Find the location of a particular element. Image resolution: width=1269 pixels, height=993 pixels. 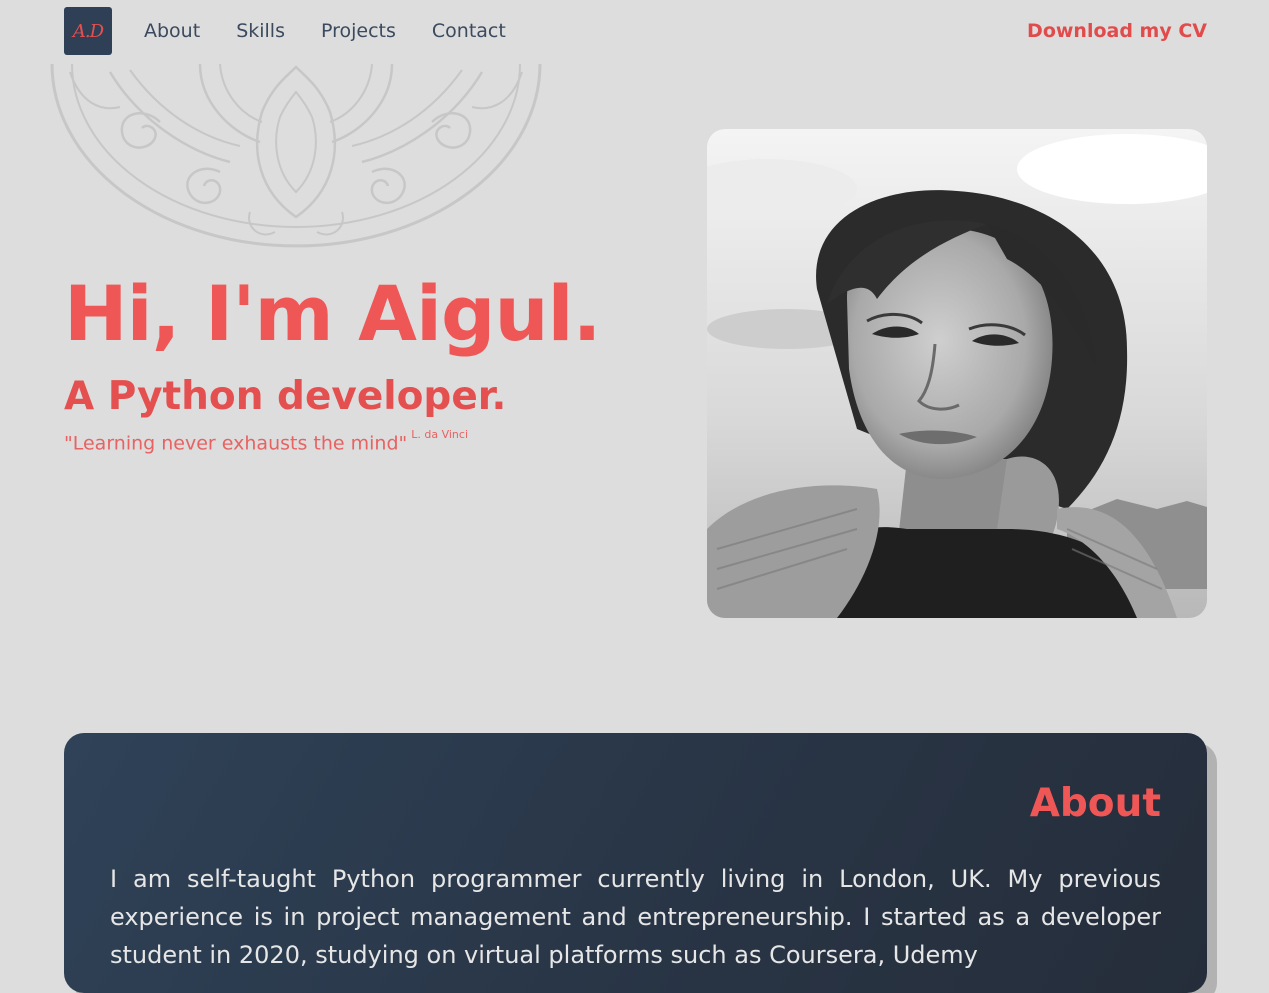

quote-author: L. da Vinci is located at coordinates (440, 434).